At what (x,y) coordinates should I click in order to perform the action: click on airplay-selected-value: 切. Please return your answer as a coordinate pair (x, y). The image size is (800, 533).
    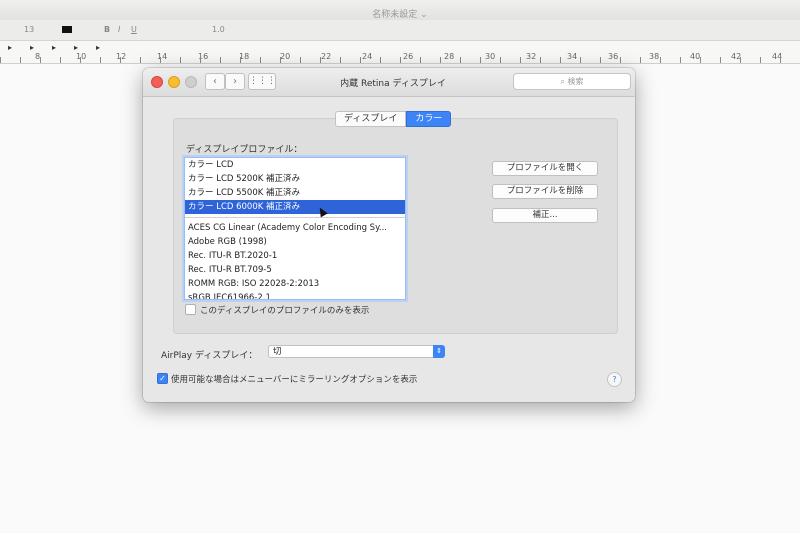
    Looking at the image, I should click on (277, 352).